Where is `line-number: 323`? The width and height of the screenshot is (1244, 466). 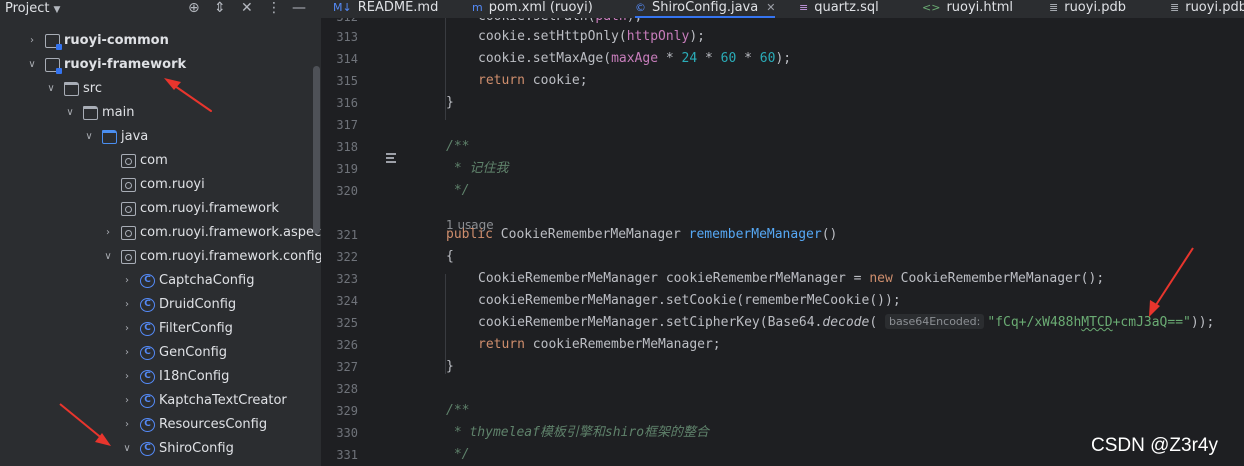
line-number: 323 is located at coordinates (347, 279).